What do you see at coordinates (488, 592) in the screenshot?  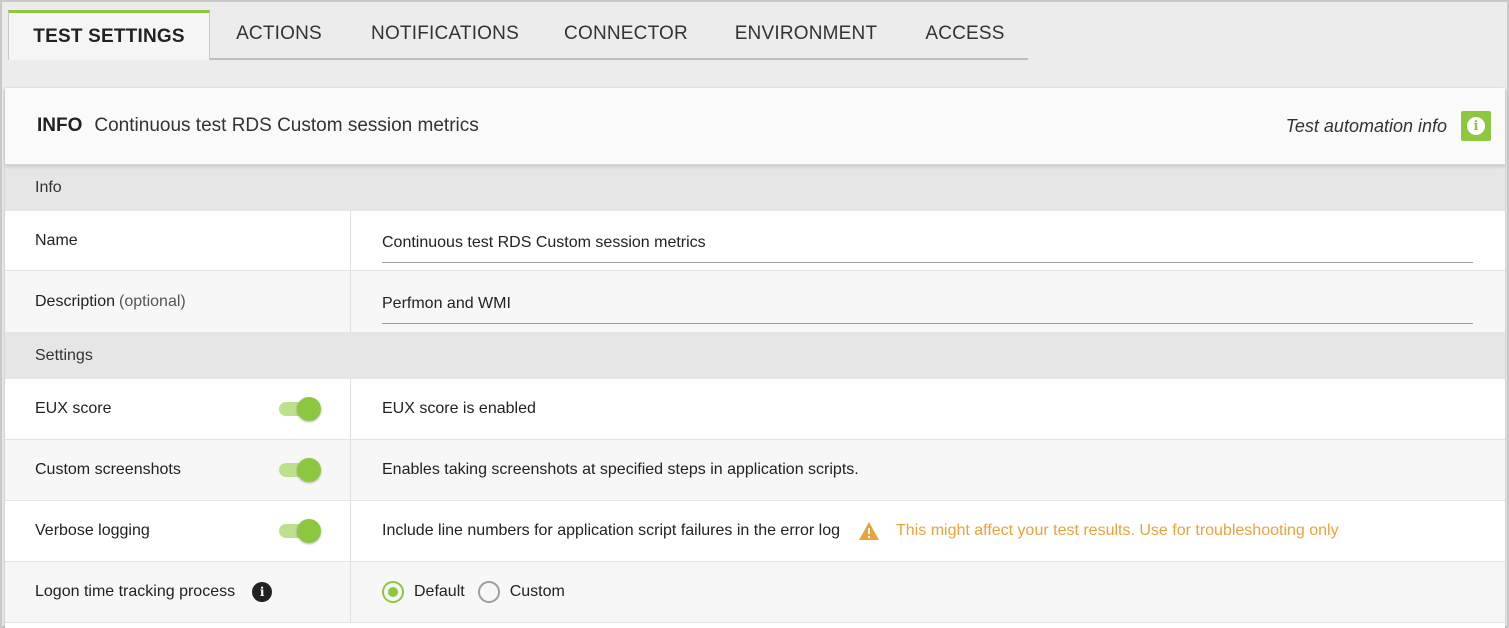 I see `logon-custom-radio` at bounding box center [488, 592].